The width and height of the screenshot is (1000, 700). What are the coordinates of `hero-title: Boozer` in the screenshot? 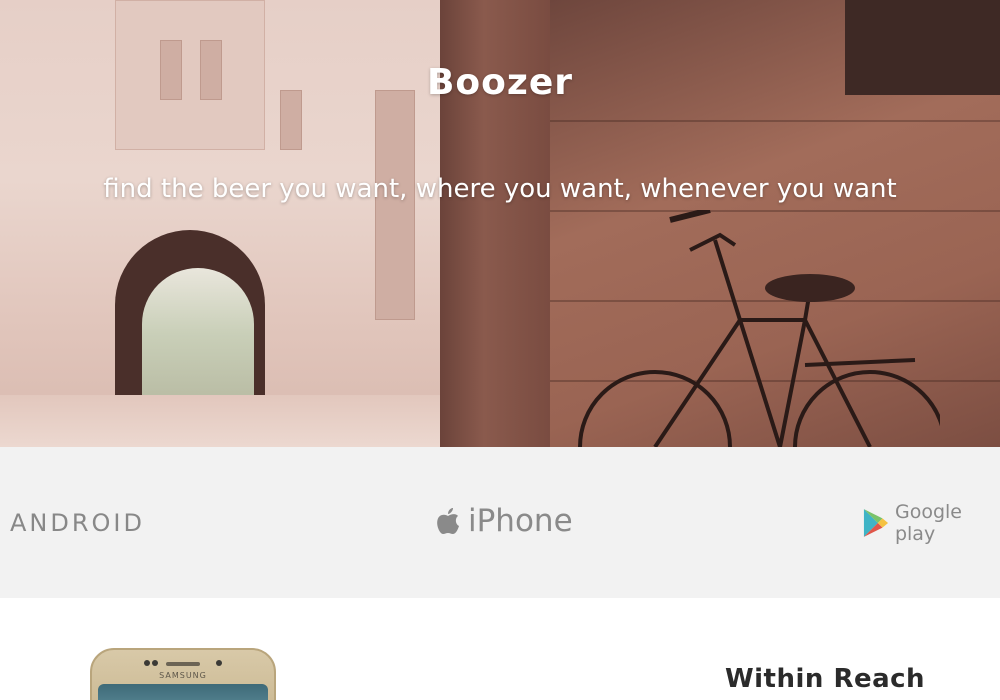 It's located at (500, 82).